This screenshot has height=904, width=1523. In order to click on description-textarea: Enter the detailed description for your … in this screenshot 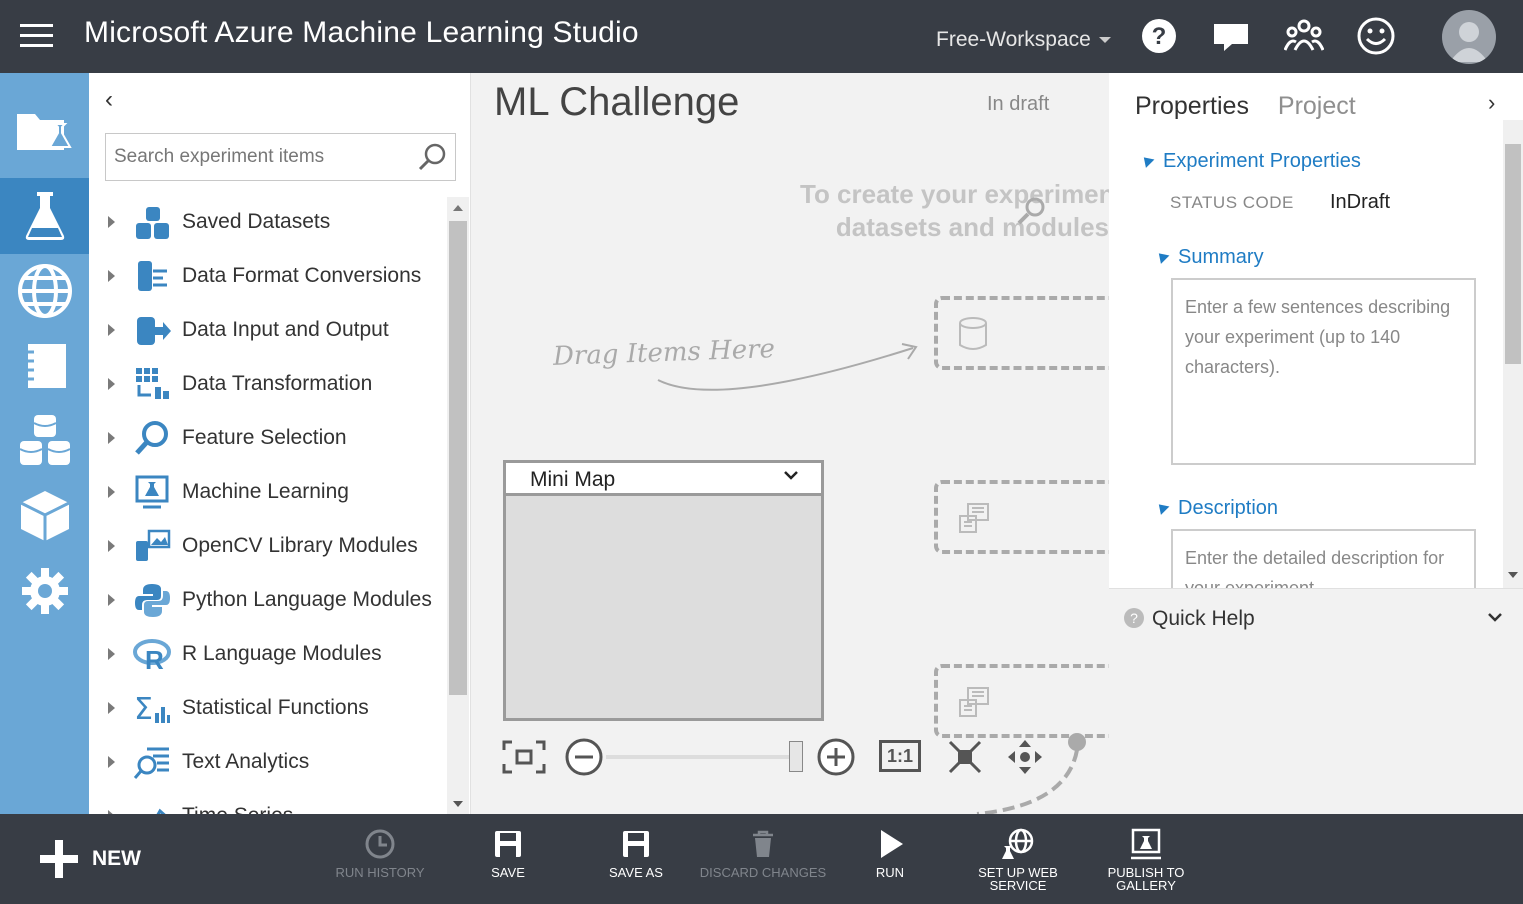, I will do `click(1323, 558)`.